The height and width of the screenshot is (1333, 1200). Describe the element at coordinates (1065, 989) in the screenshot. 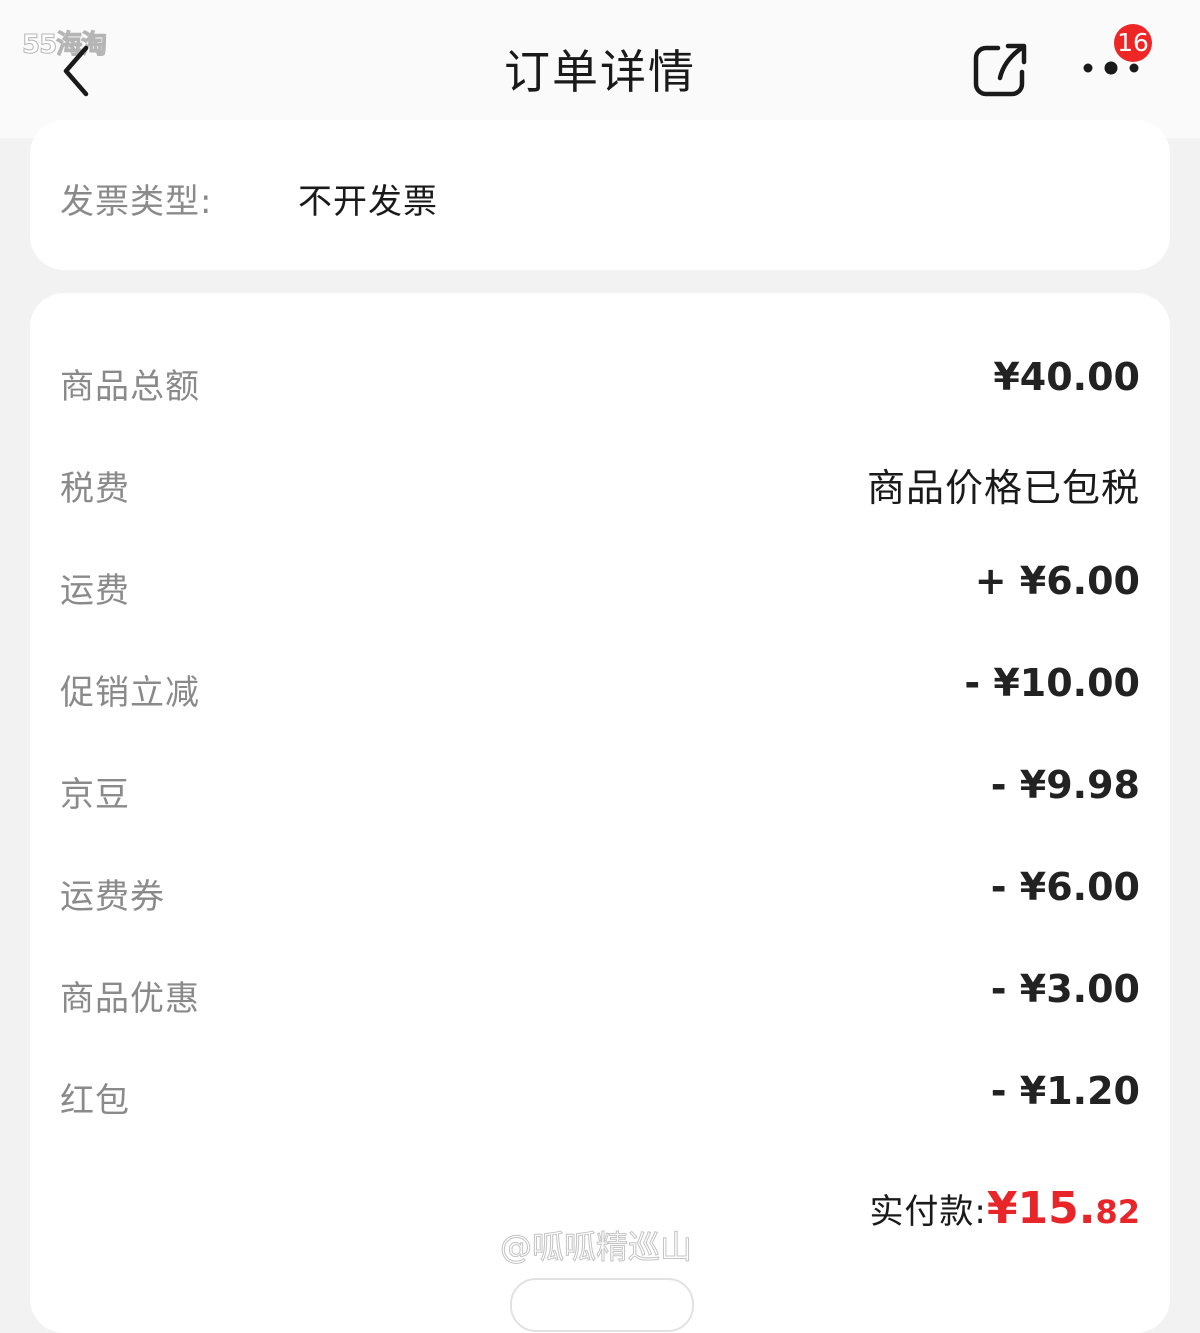

I see `cost-value: - ¥3.00` at that location.